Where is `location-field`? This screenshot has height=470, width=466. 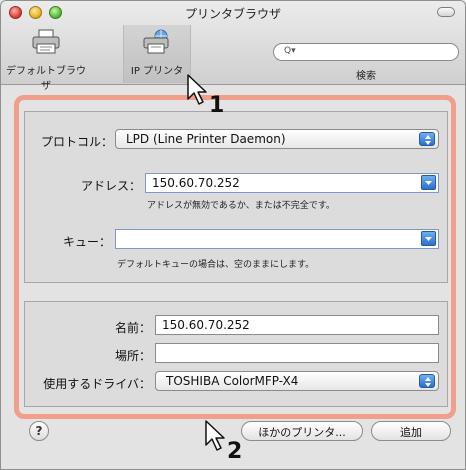
location-field is located at coordinates (297, 353).